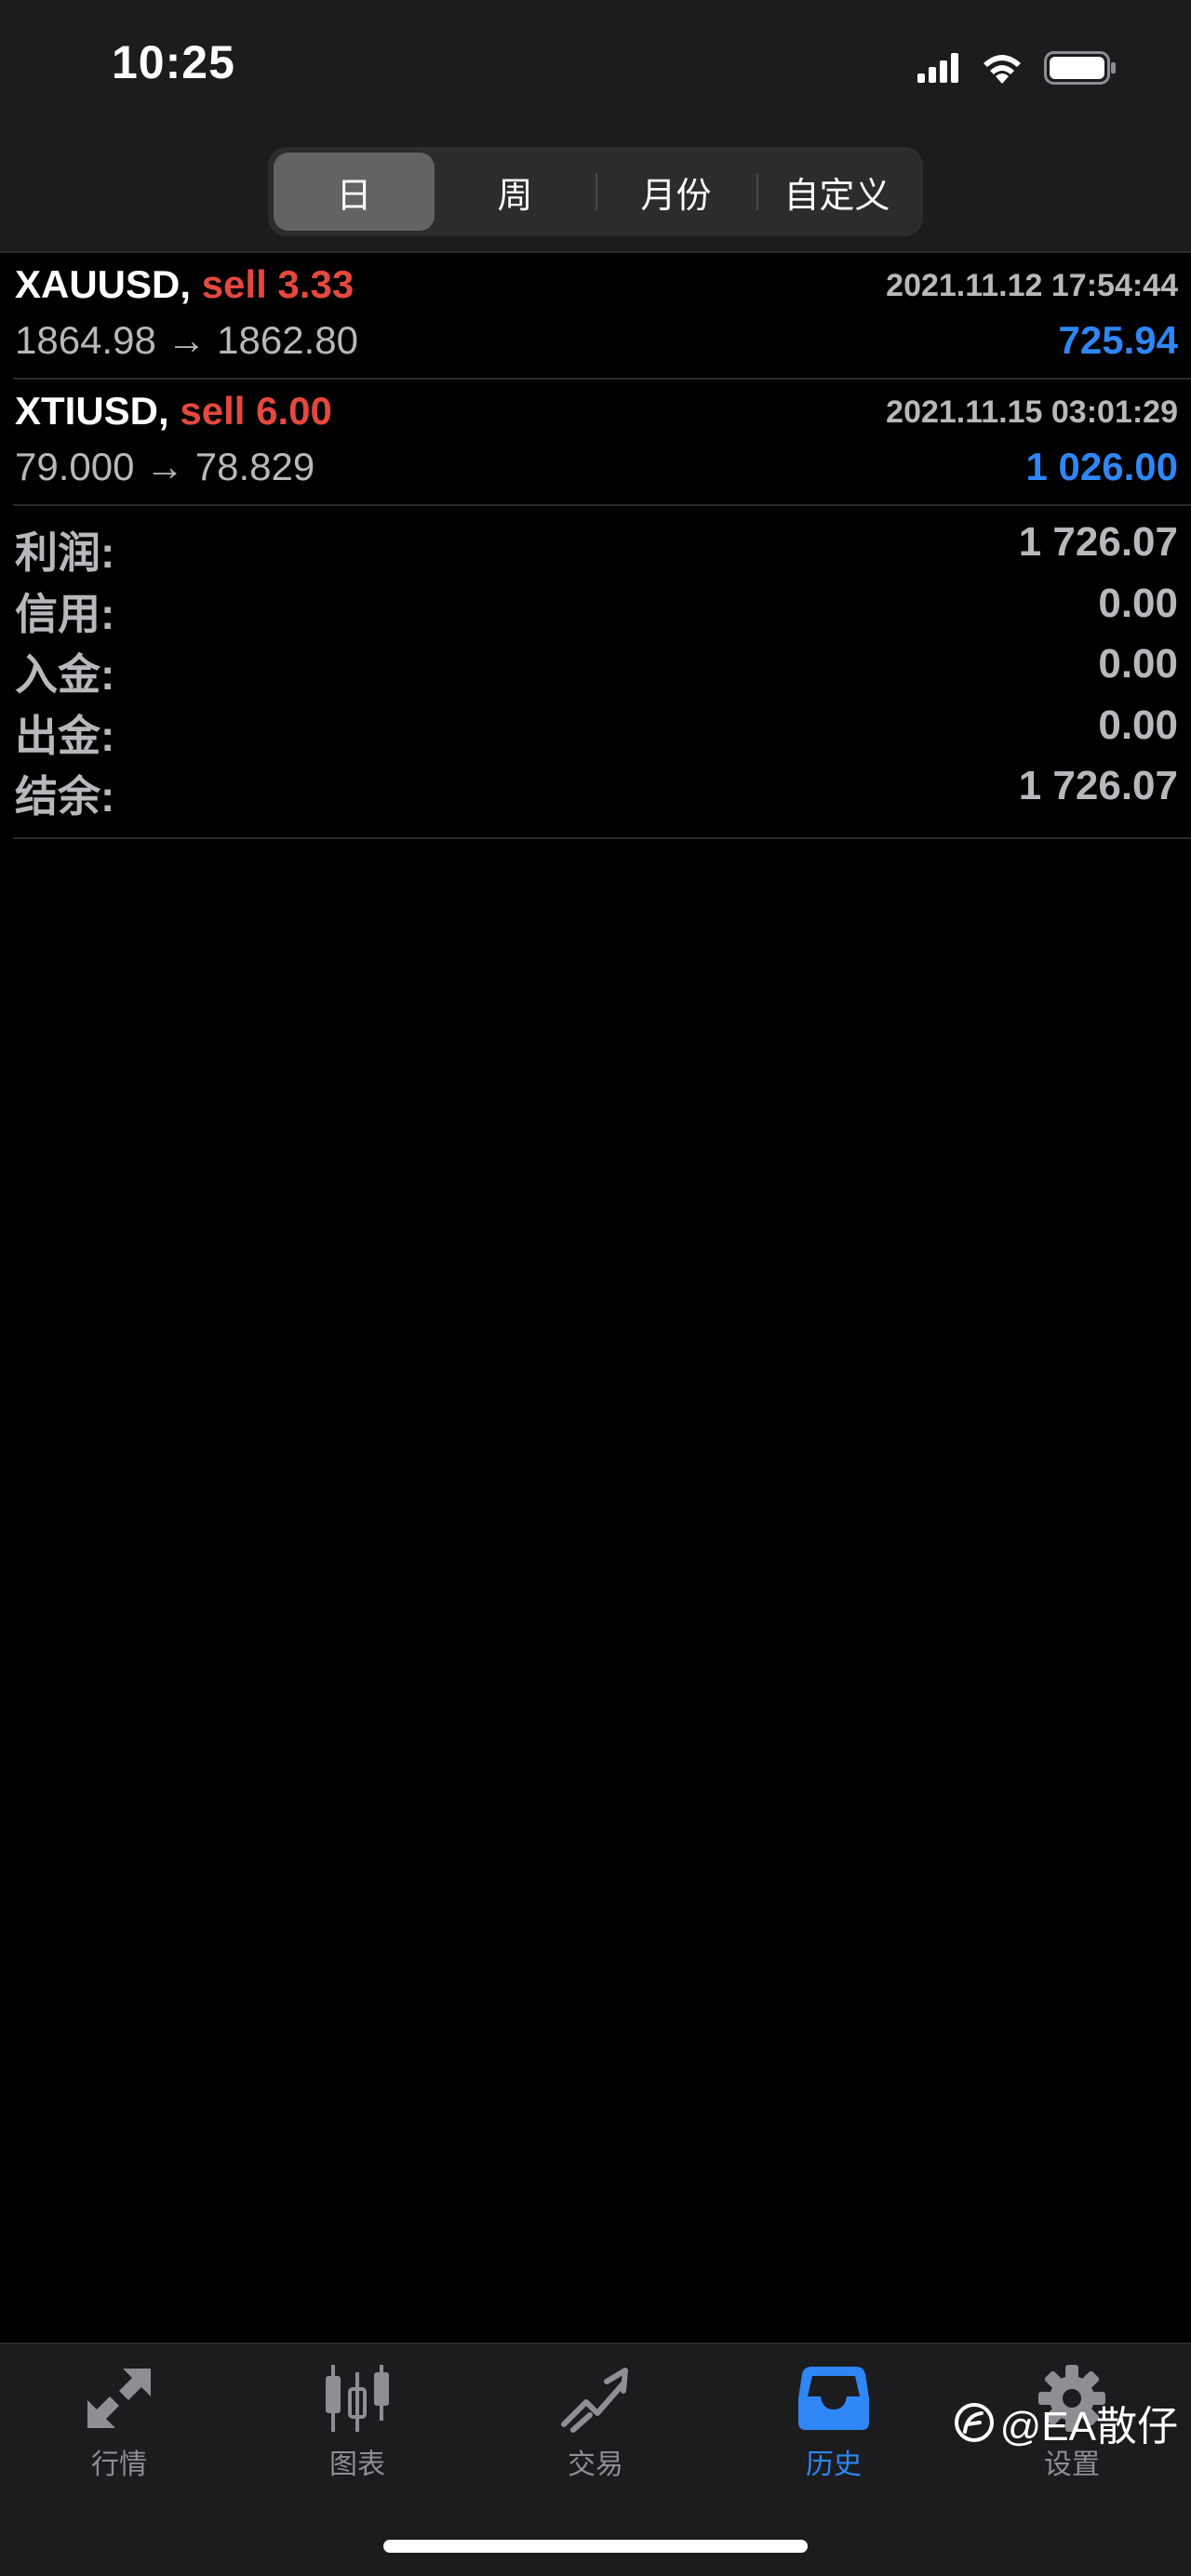  What do you see at coordinates (173, 62) in the screenshot?
I see `status-time: 10:25` at bounding box center [173, 62].